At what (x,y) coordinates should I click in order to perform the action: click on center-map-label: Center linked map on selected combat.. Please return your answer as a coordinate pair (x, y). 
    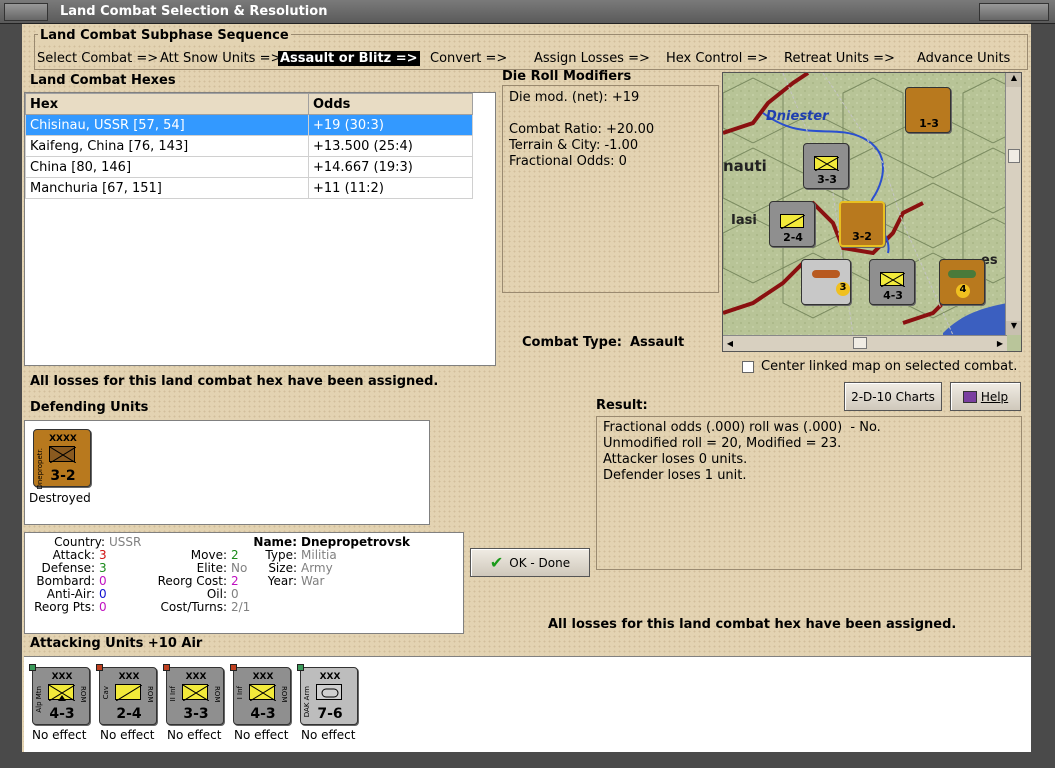
    Looking at the image, I should click on (889, 366).